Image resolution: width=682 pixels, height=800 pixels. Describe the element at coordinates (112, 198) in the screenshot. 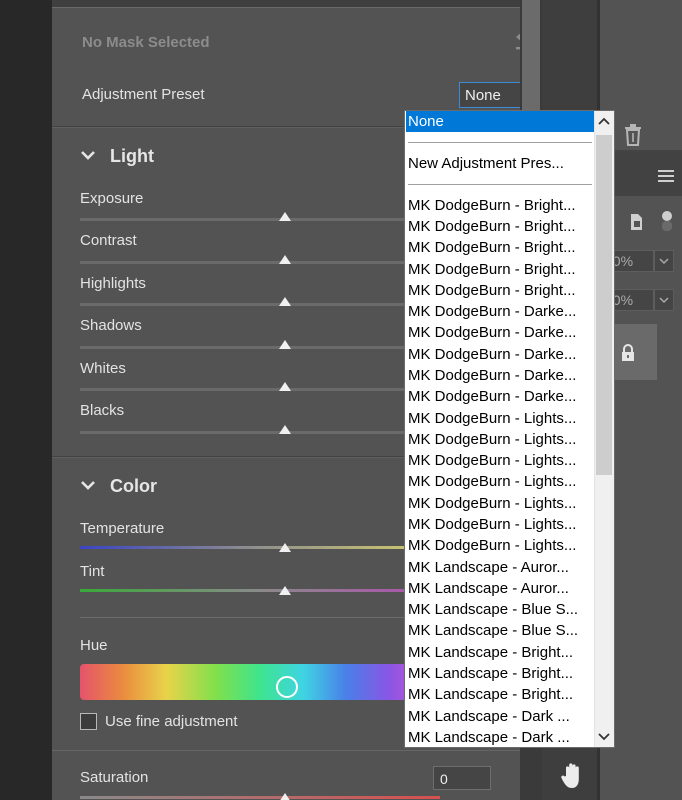

I see `exposure-label: Exposure` at that location.